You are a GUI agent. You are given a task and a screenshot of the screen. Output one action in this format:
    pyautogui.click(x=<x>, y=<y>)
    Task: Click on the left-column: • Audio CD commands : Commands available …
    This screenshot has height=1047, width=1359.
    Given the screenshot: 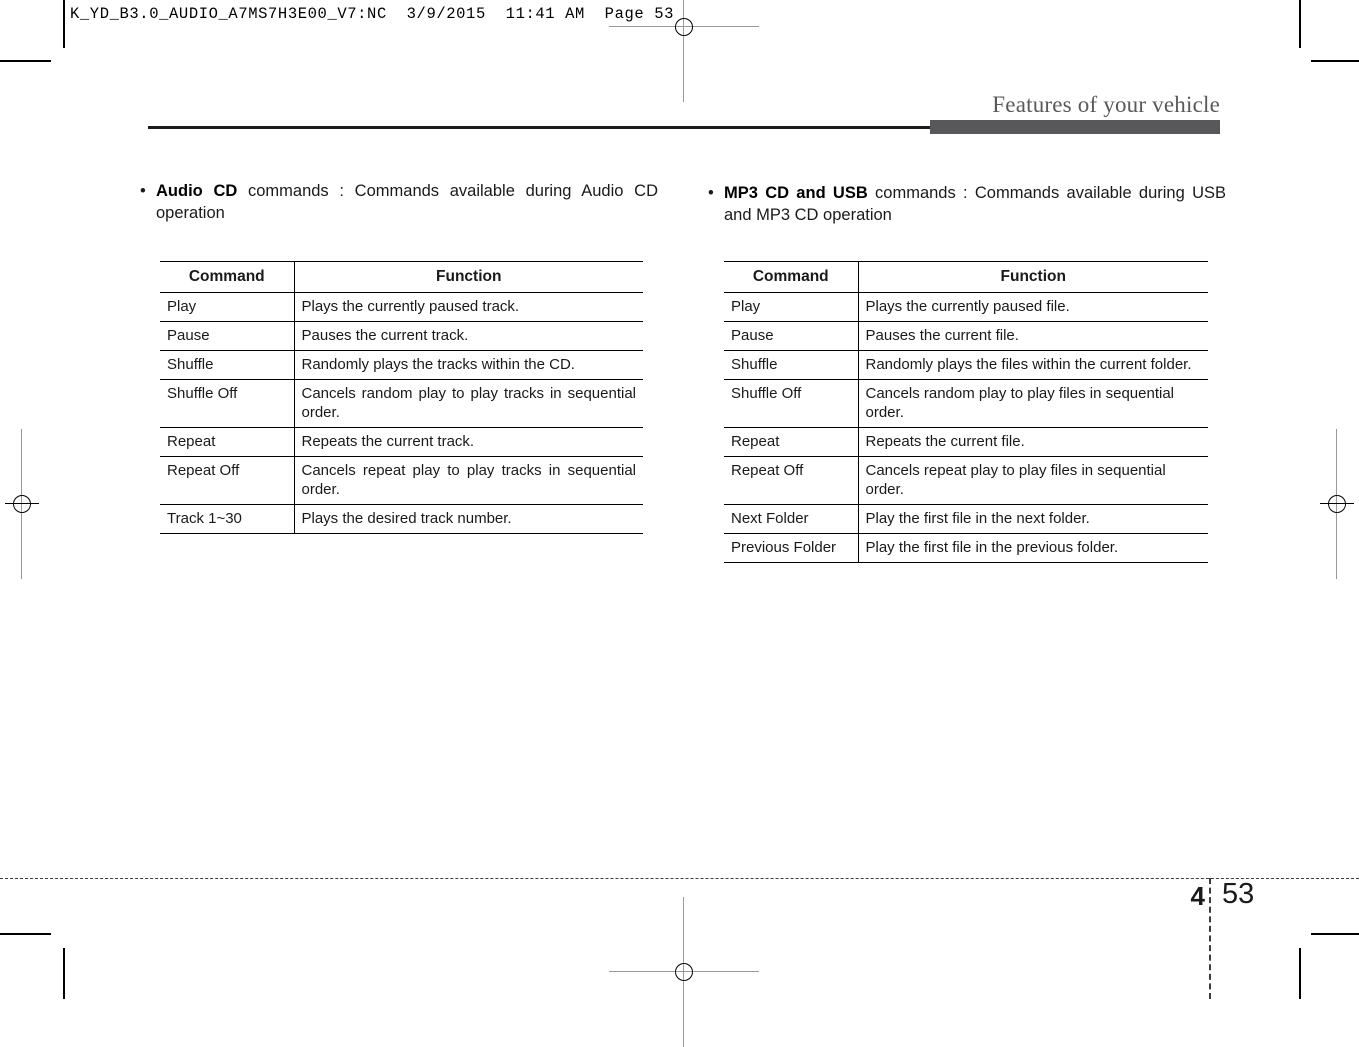 What is the action you would take?
    pyautogui.click(x=398, y=202)
    